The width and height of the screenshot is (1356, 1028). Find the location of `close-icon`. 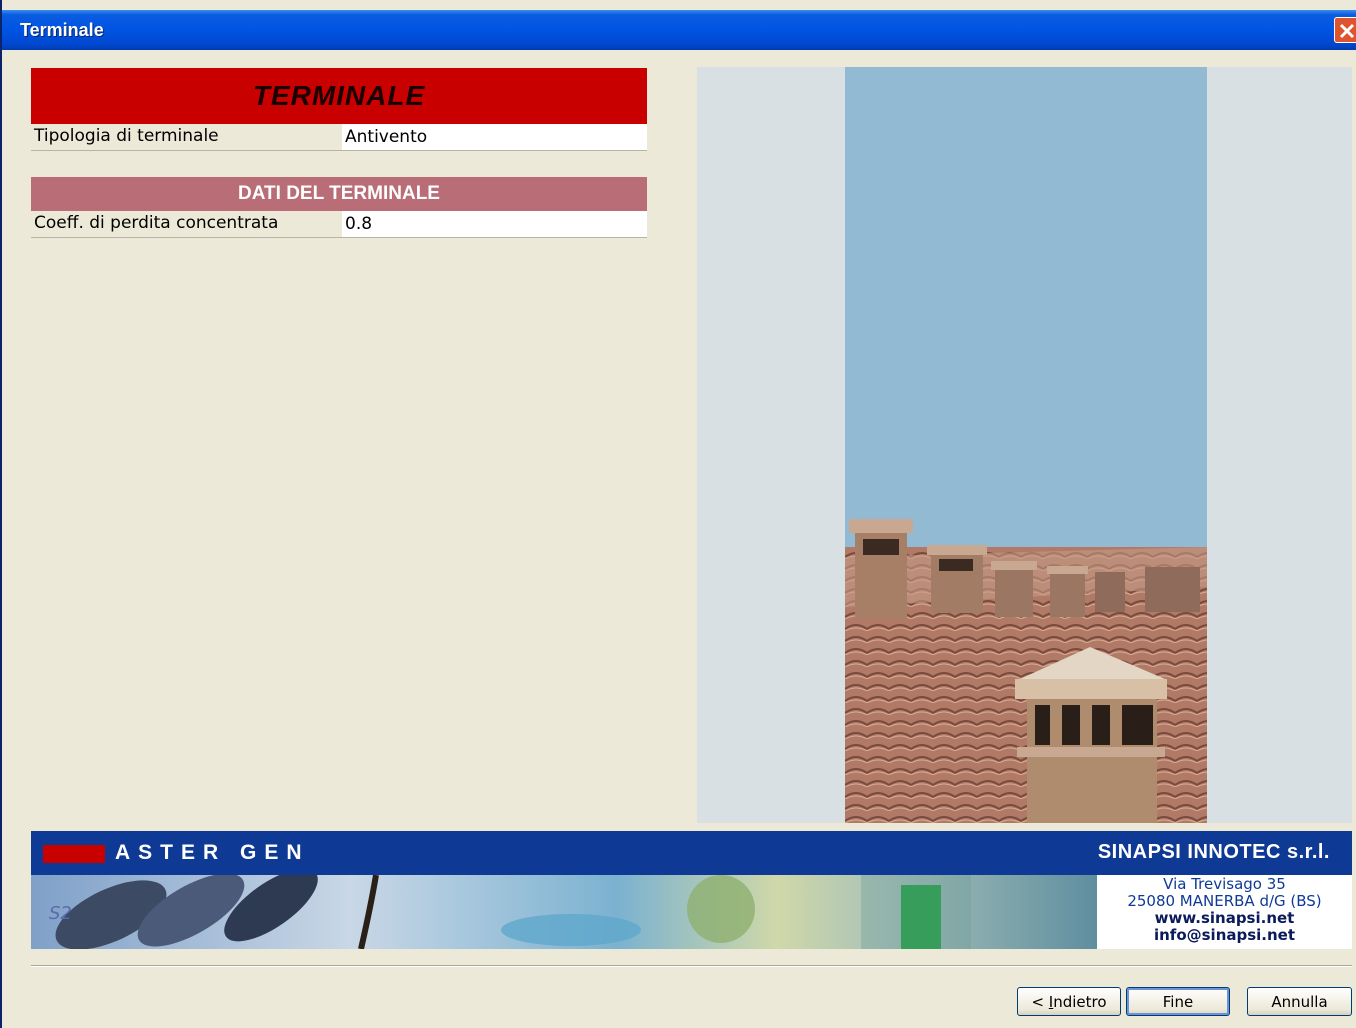

close-icon is located at coordinates (1347, 31).